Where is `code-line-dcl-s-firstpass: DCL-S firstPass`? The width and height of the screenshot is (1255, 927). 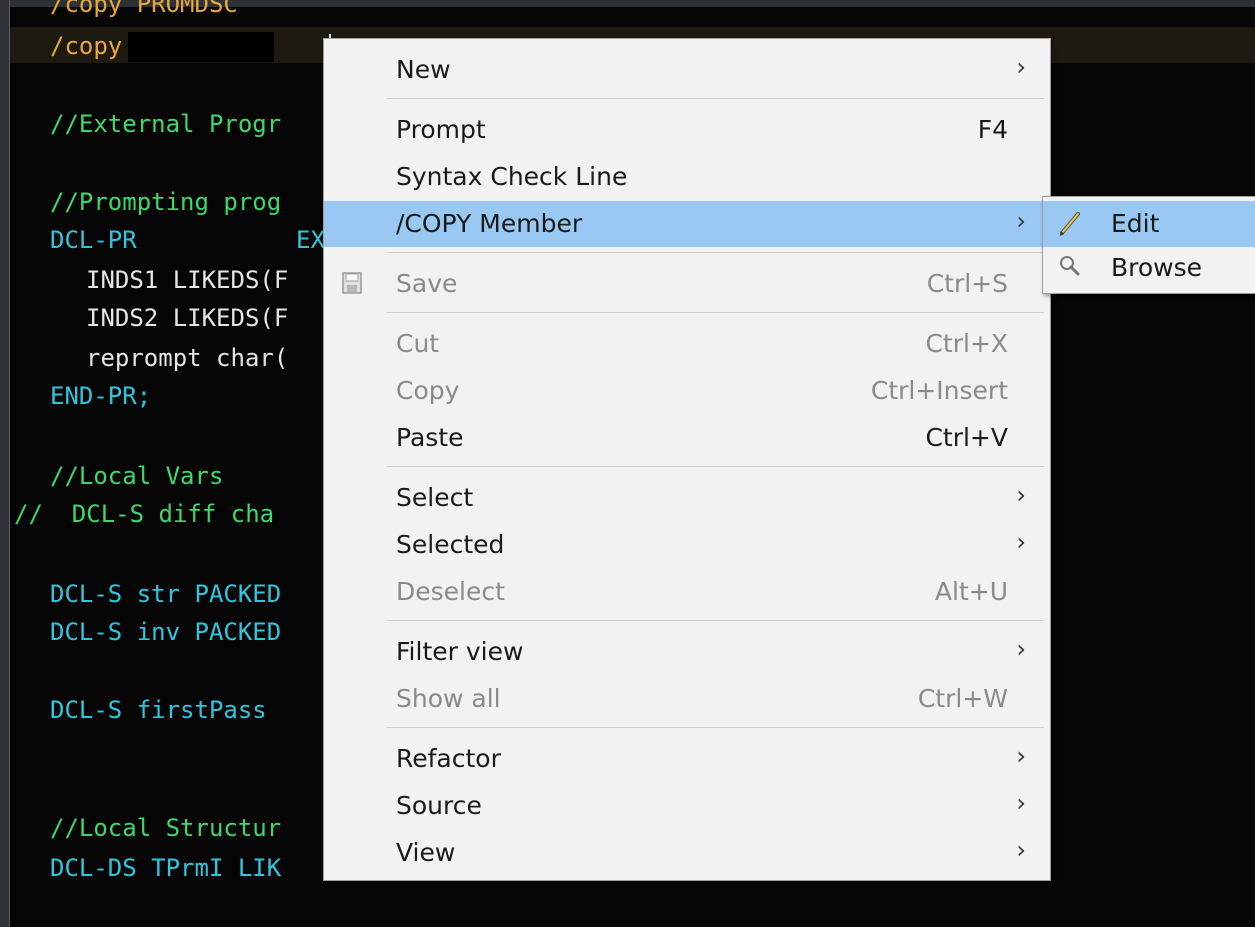 code-line-dcl-s-firstpass: DCL-S firstPass is located at coordinates (158, 710).